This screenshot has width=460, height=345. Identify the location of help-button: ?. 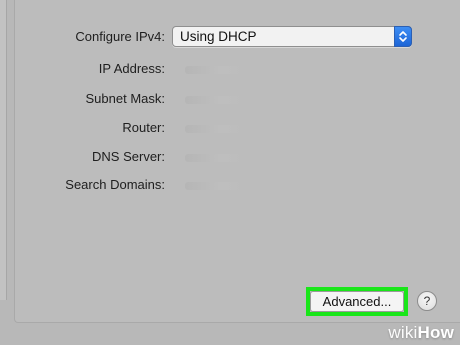
(427, 301).